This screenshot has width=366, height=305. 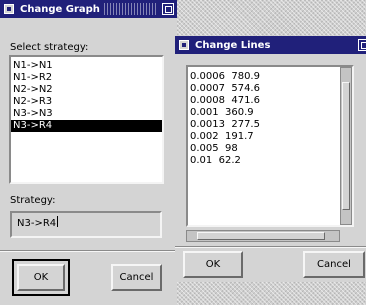 I want to click on change-lines-titlebar: Change Lines, so click(x=270, y=45).